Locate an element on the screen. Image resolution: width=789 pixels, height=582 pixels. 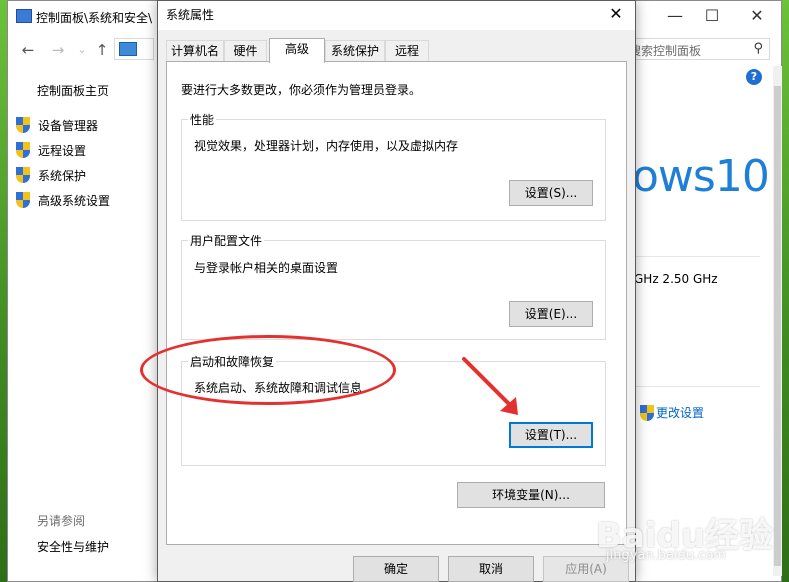
tab-computer-name: 计算机名 is located at coordinates (195, 51).